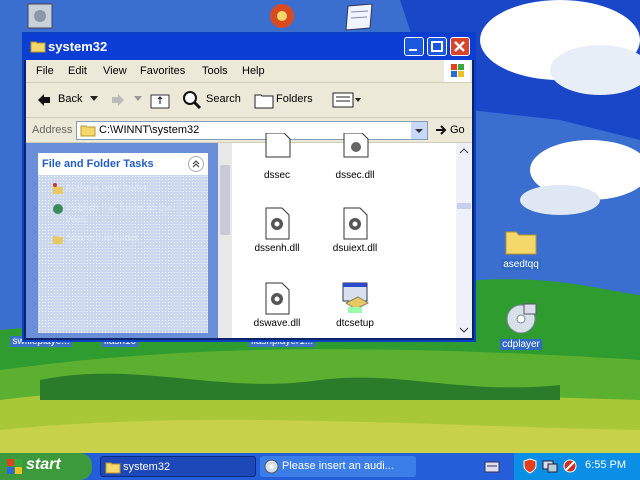 This screenshot has width=640, height=480. I want to click on search-icon, so click(192, 100).